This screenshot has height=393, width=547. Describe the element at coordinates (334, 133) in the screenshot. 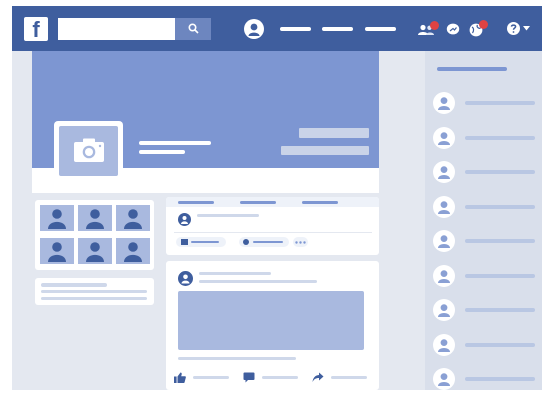

I see `update-info-button` at that location.